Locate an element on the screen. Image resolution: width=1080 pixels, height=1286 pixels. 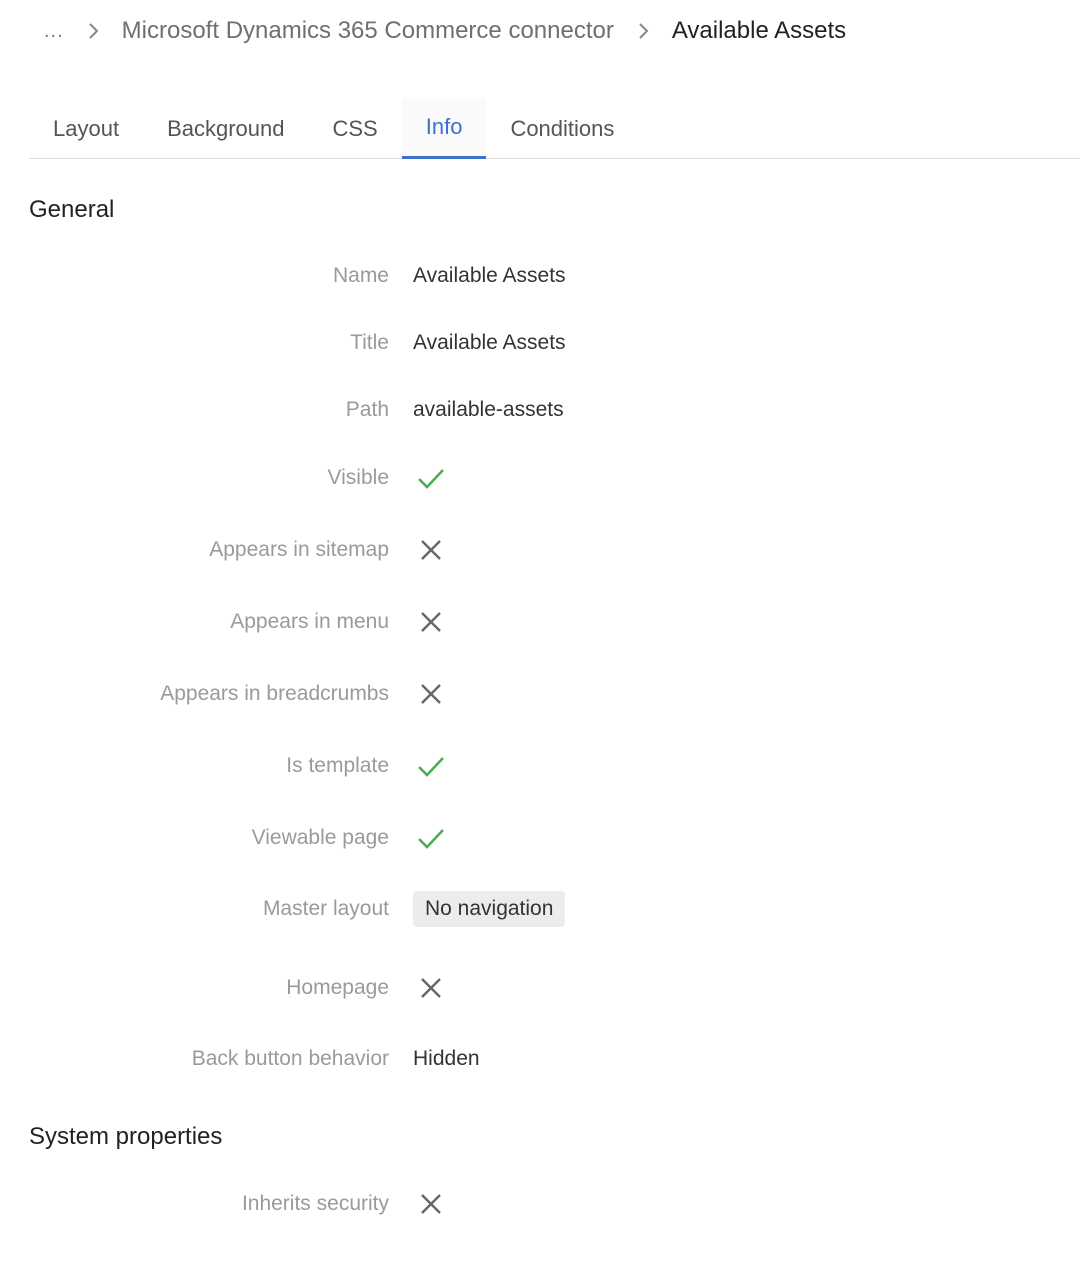
property-label: Is template is located at coordinates (337, 765).